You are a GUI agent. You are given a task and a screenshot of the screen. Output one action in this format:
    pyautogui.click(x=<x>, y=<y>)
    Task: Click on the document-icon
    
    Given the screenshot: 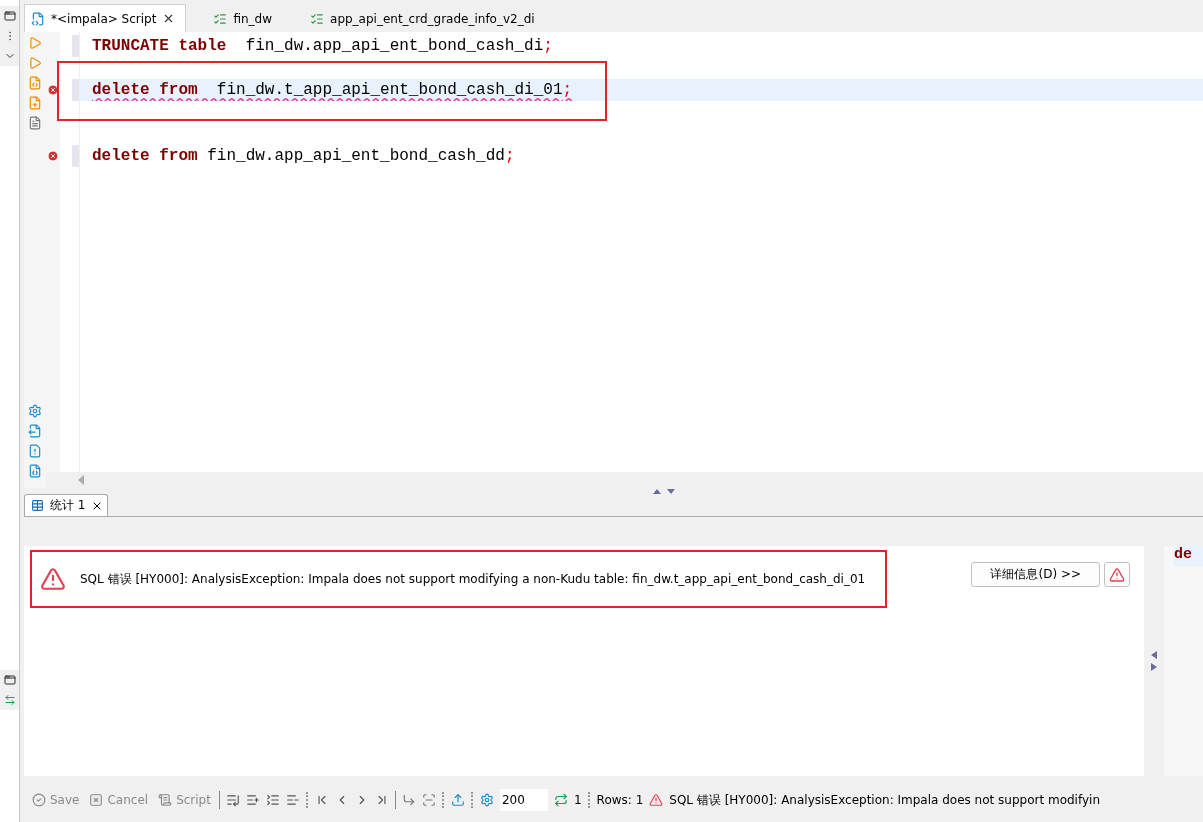 What is the action you would take?
    pyautogui.click(x=35, y=123)
    